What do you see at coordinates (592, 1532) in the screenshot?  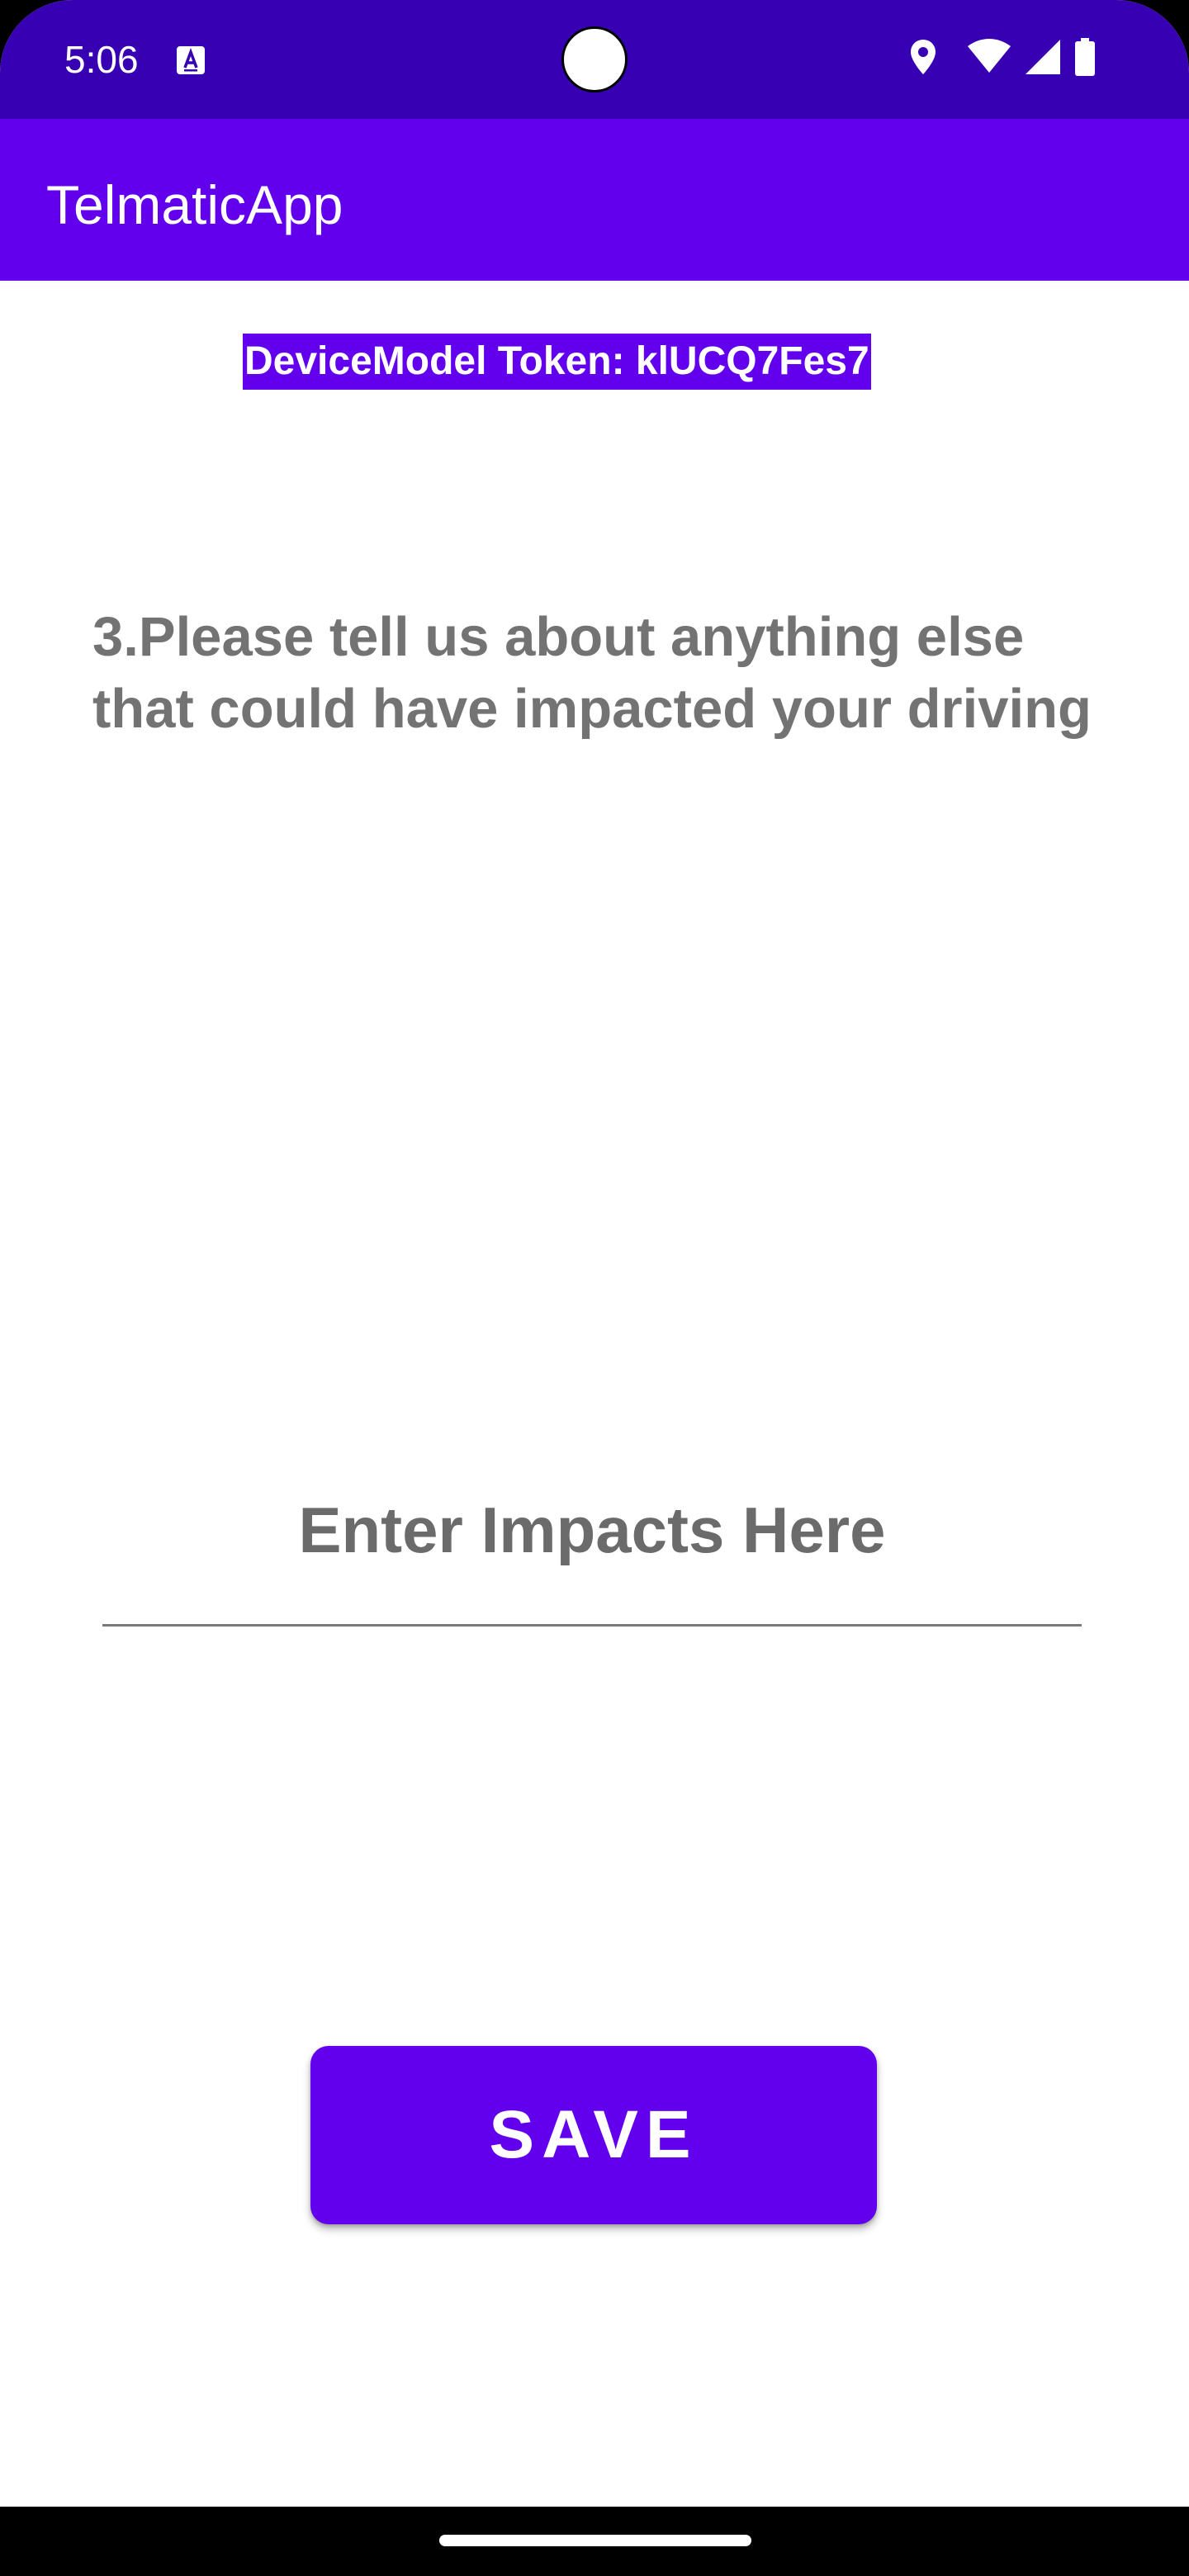 I see `impacts-input` at bounding box center [592, 1532].